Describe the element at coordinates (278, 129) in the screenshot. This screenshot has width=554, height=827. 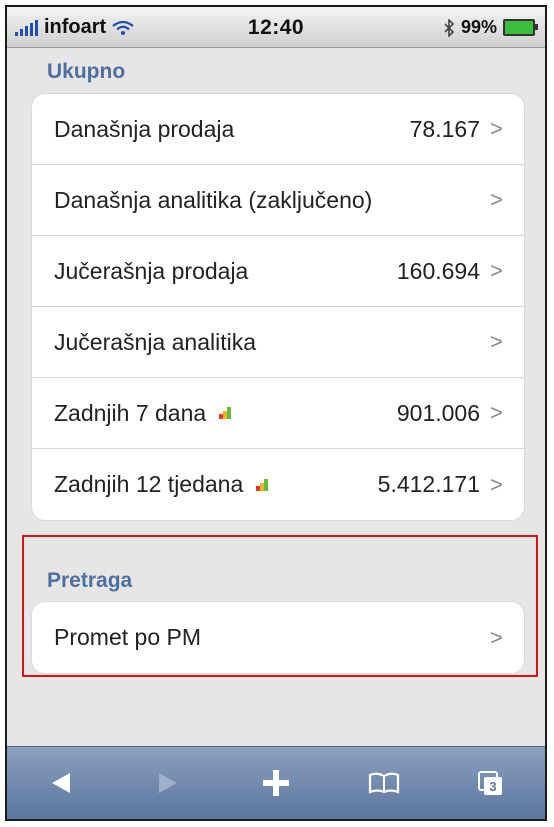
I see `list-item-today-sales: Današnja prodaja 78.167 >` at that location.